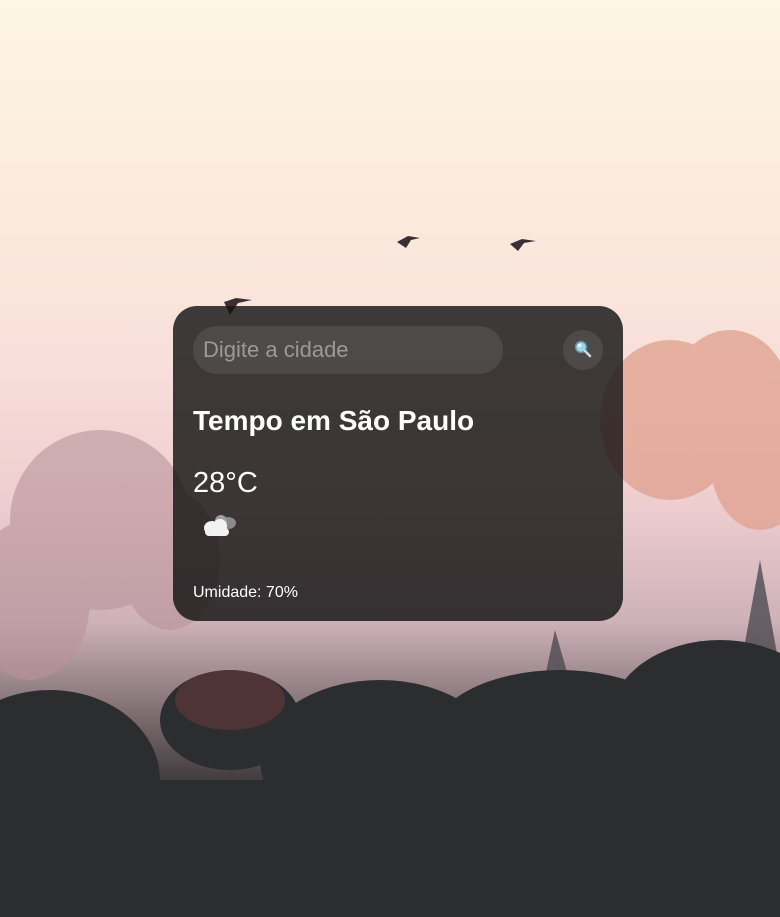 This screenshot has width=780, height=917. I want to click on search-button, so click(583, 350).